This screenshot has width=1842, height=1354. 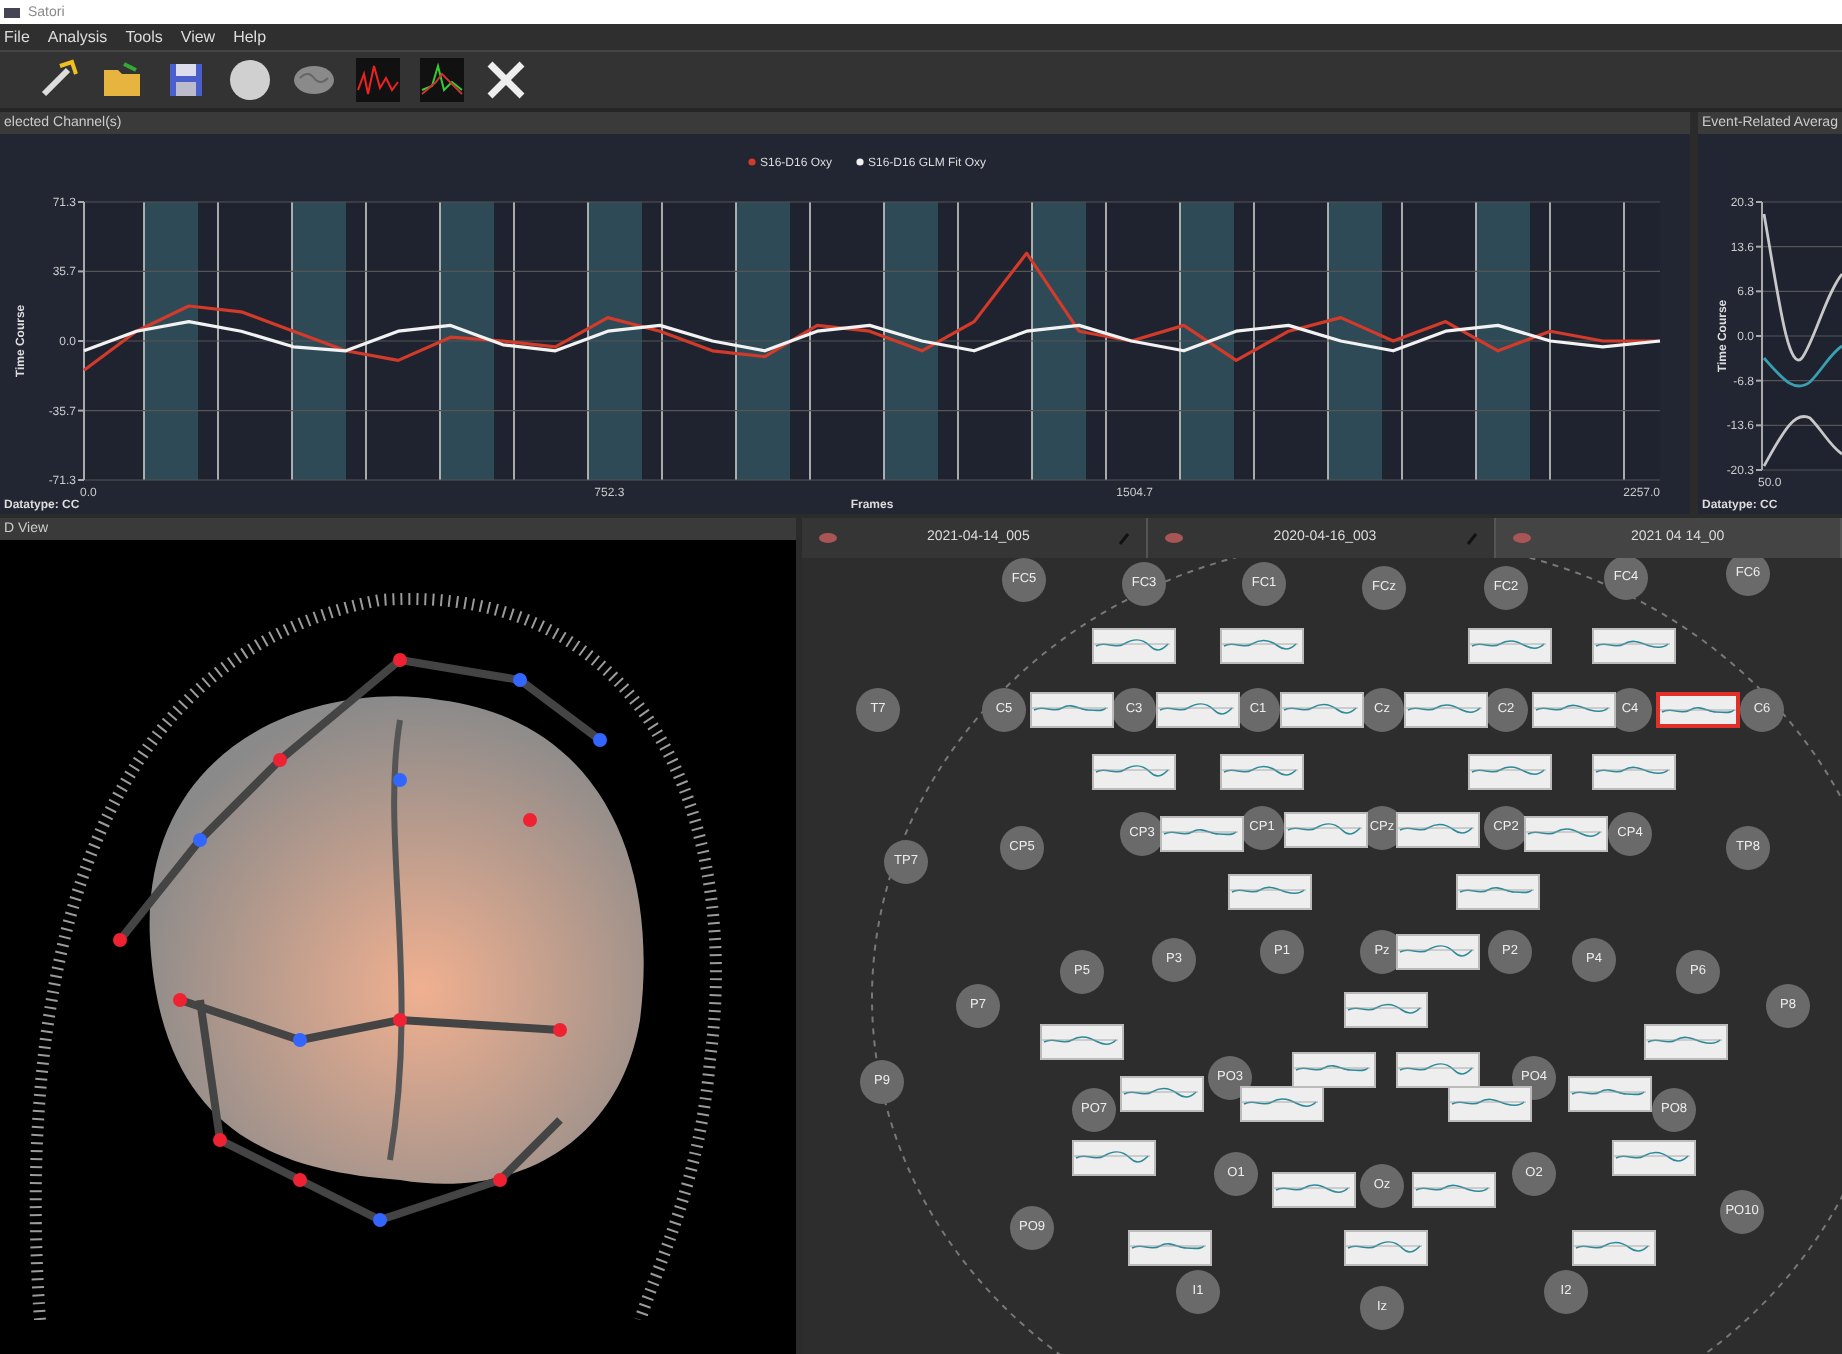 I want to click on menu-item: Help, so click(x=250, y=37).